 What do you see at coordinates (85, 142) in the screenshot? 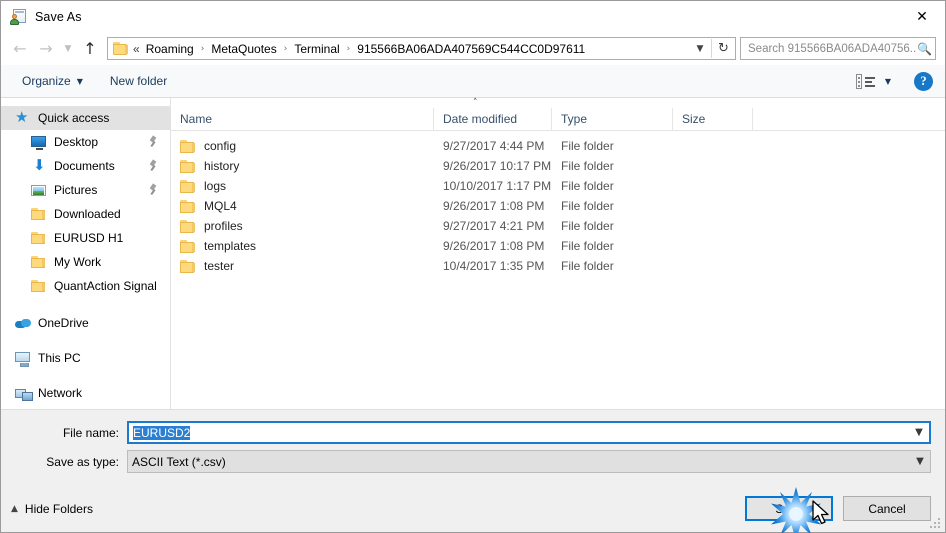
I see `sidebar-item-desktop: Desktop` at bounding box center [85, 142].